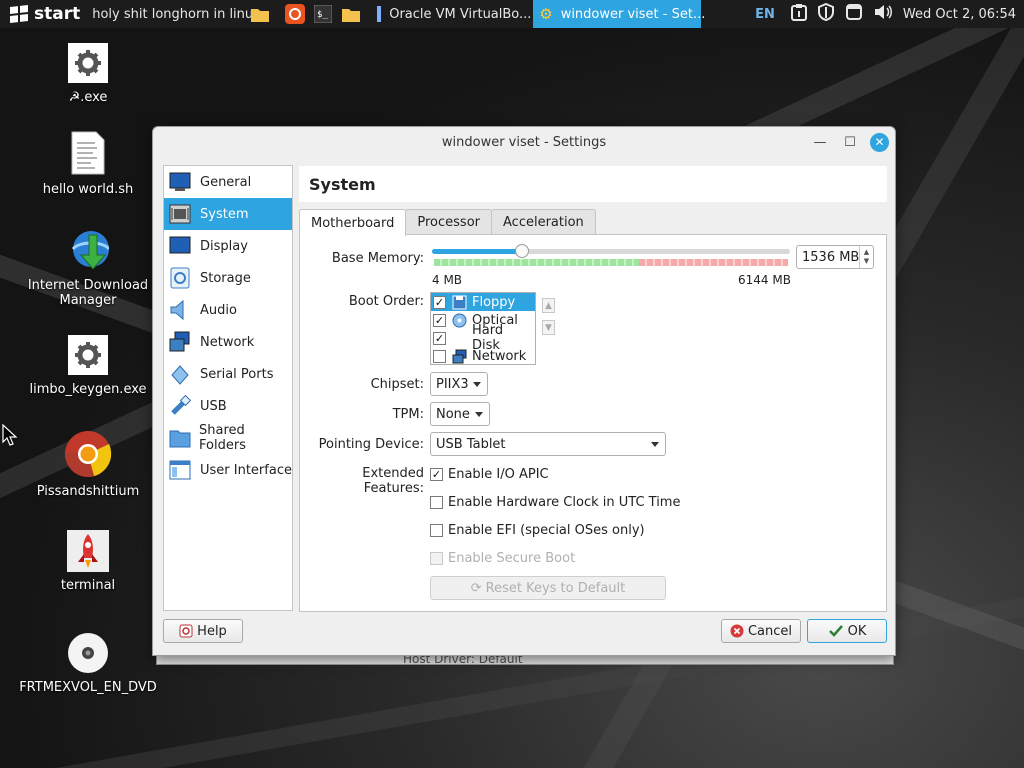 The width and height of the screenshot is (1024, 768). What do you see at coordinates (88, 389) in the screenshot?
I see `desktop-icon-label: limbo_keygen.exe` at bounding box center [88, 389].